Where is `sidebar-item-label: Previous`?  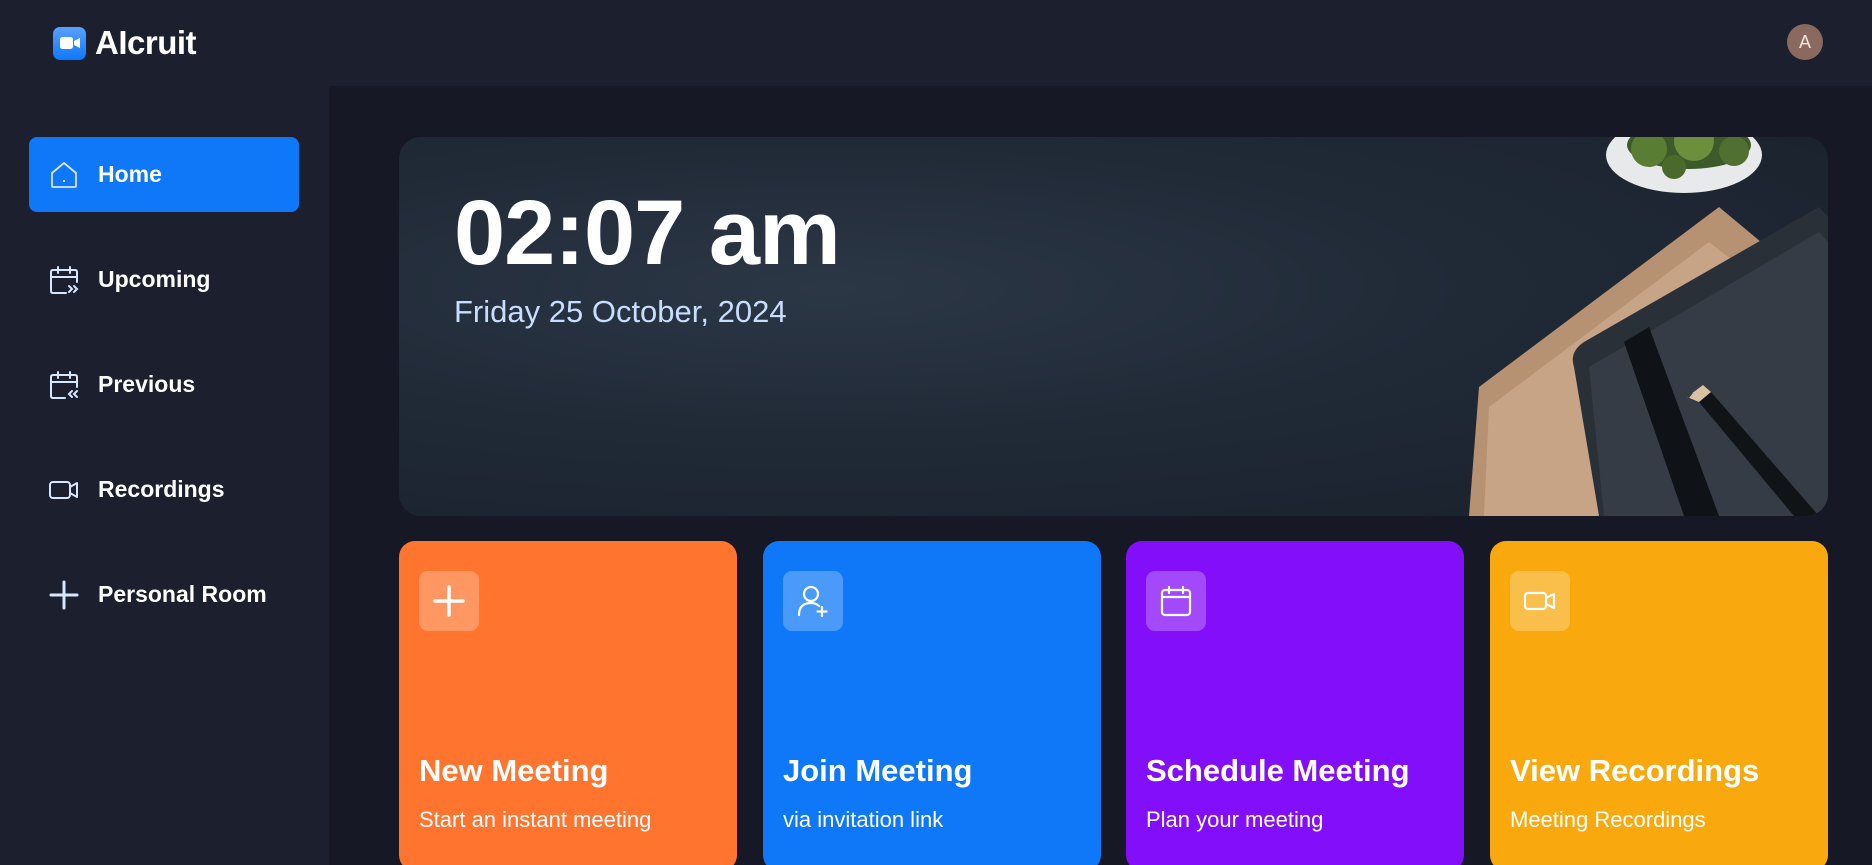
sidebar-item-label: Previous is located at coordinates (147, 384).